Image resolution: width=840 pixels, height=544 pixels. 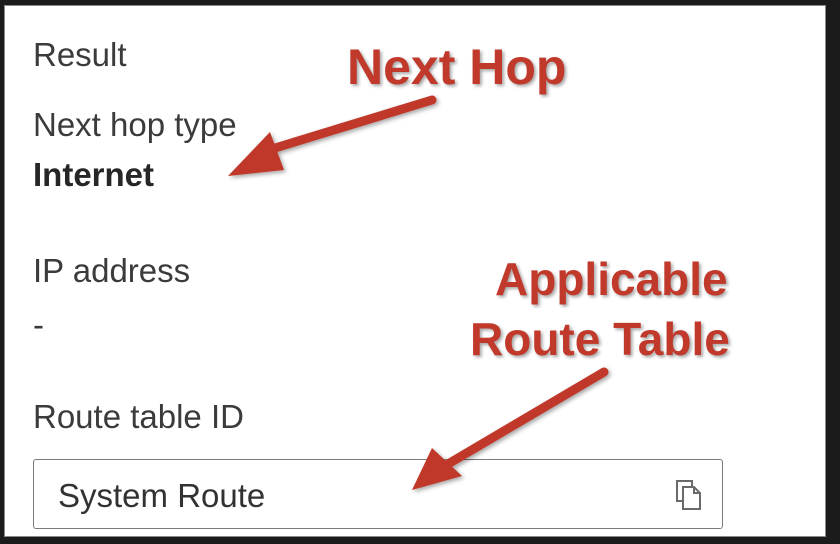 I want to click on route-table-id-field: System Route, so click(x=378, y=494).